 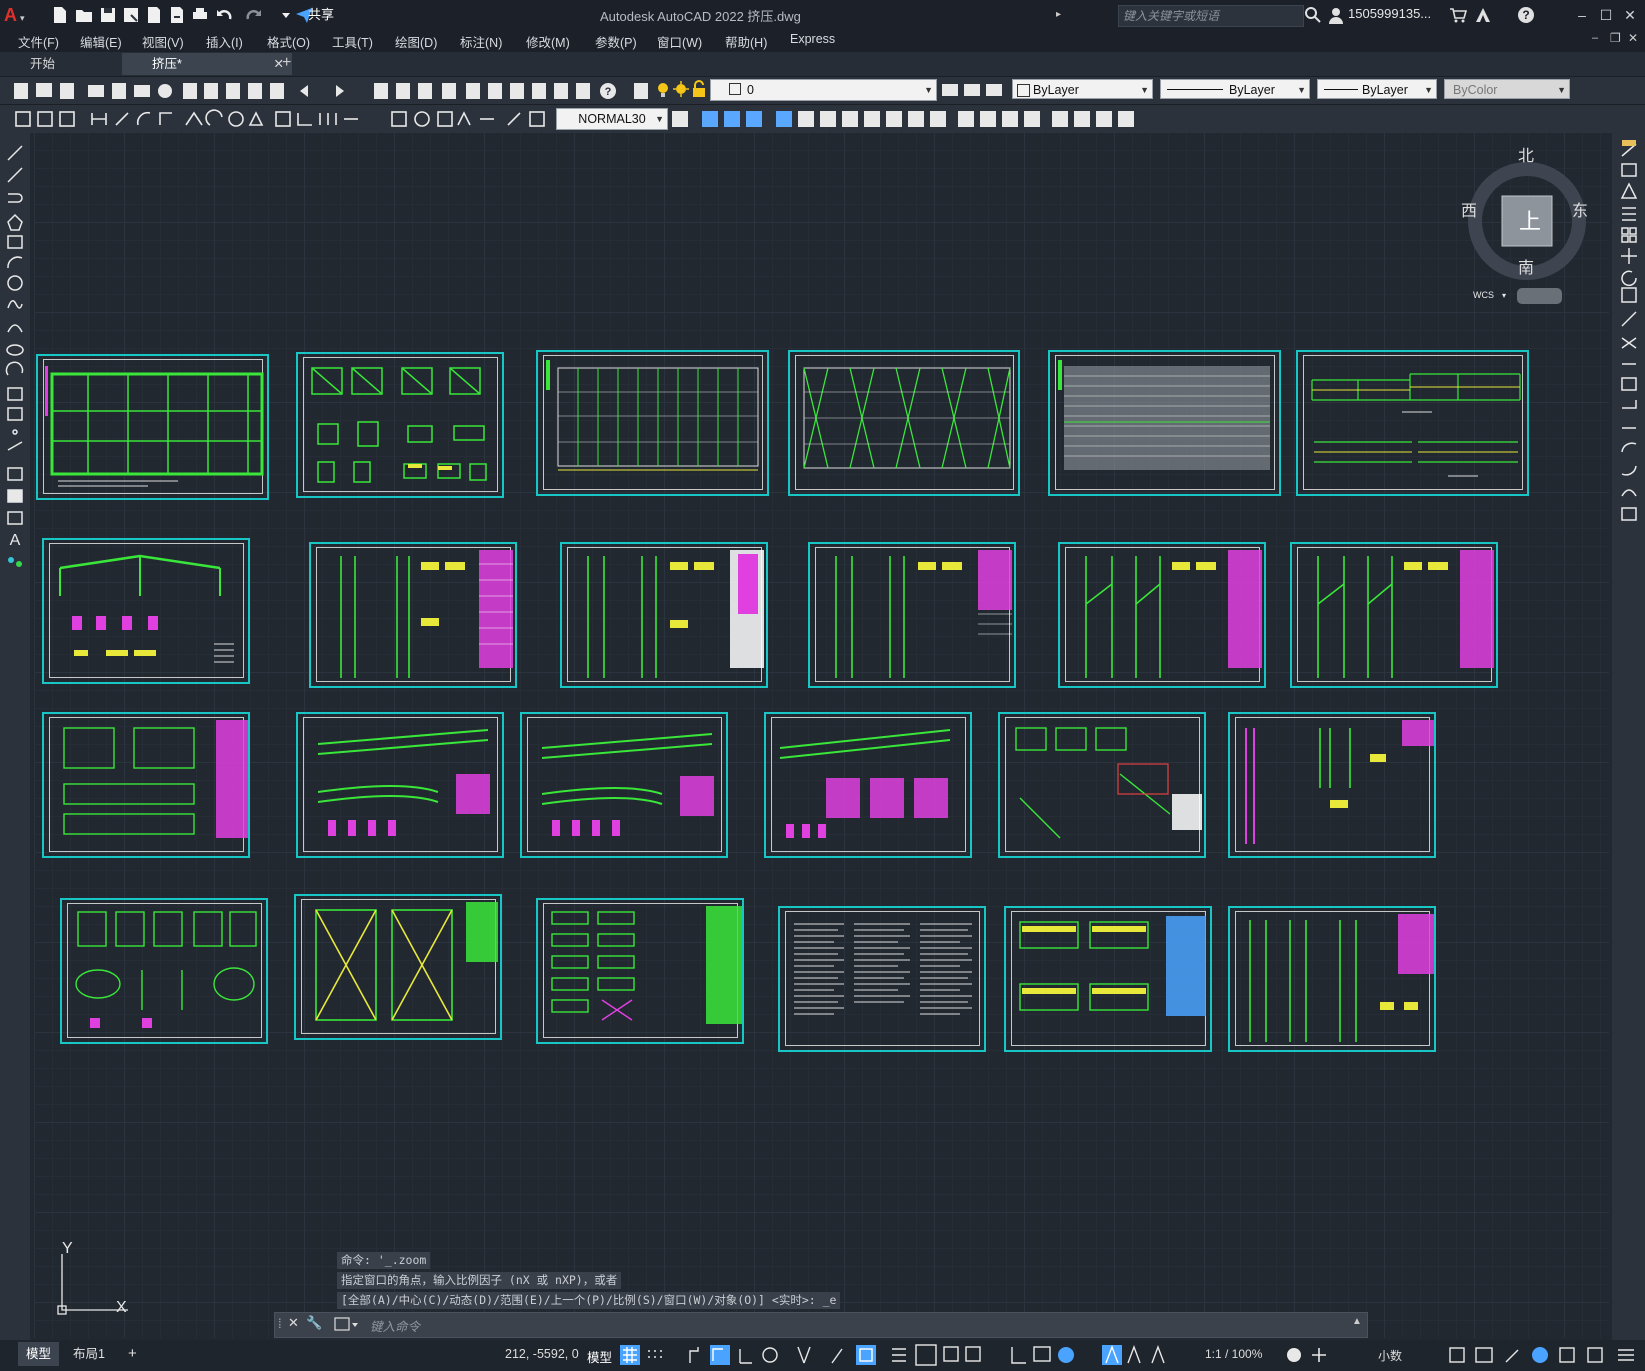 What do you see at coordinates (1526, 154) in the screenshot?
I see `viewcube-north: 北` at bounding box center [1526, 154].